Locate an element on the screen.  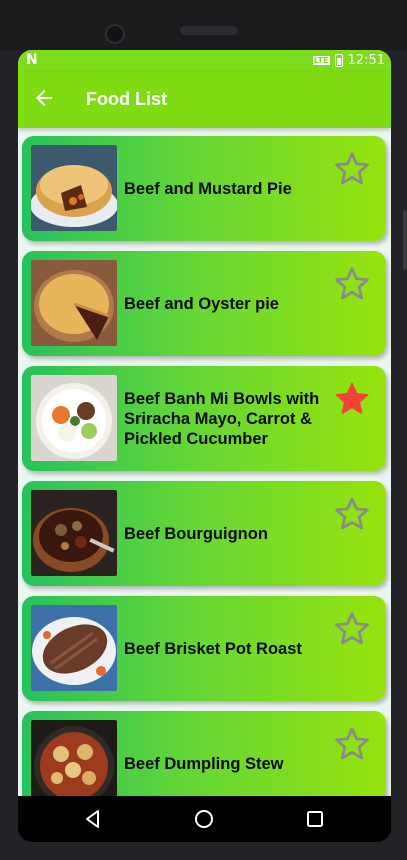
star-filled-icon is located at coordinates (352, 399).